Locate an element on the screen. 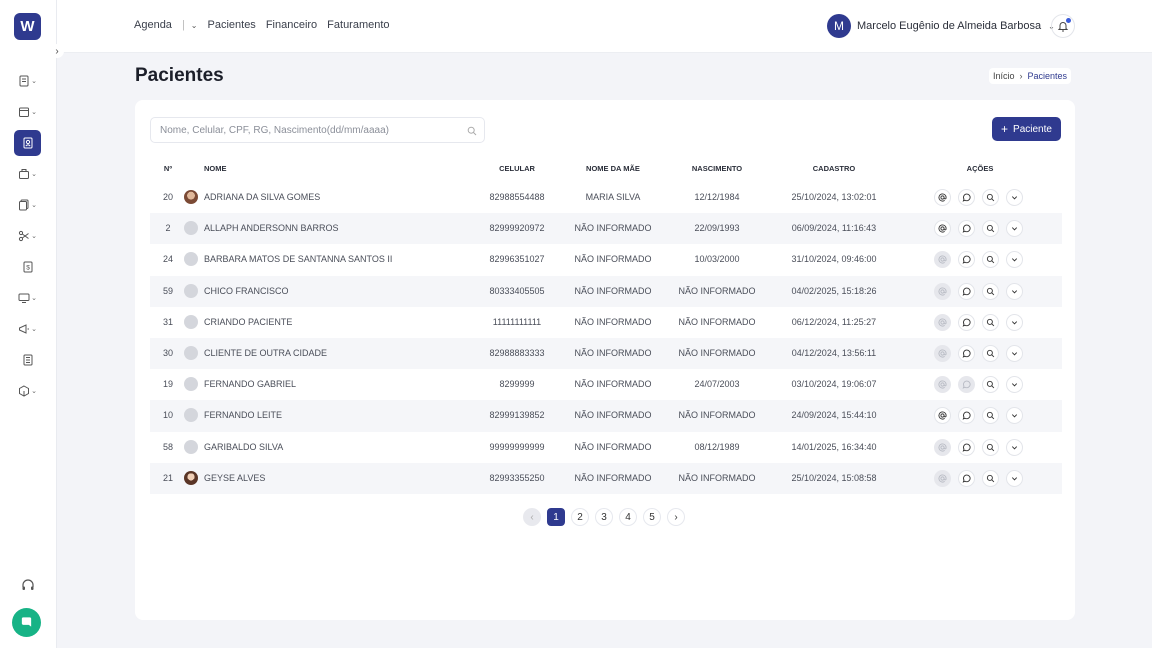  prev-page-button: ‹ is located at coordinates (532, 517).